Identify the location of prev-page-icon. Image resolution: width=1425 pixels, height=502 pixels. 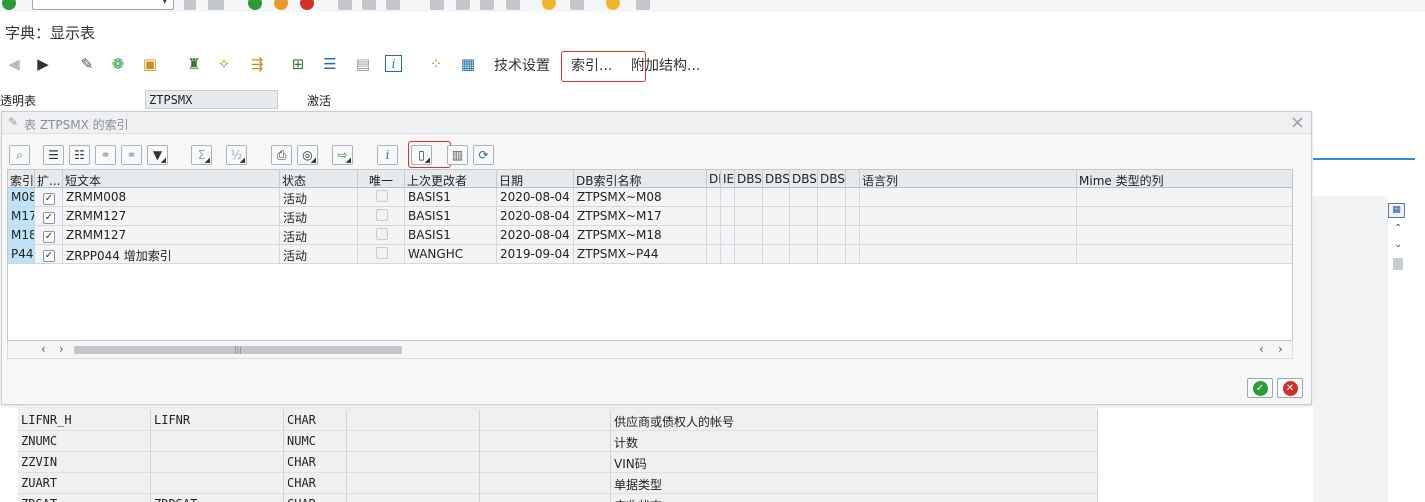
(463, 5).